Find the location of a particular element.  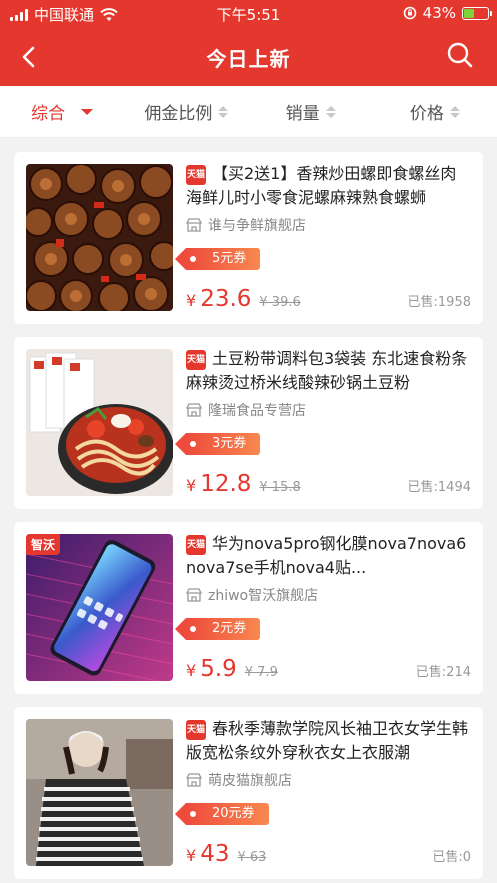

page-title: 今日上新 is located at coordinates (248, 58).